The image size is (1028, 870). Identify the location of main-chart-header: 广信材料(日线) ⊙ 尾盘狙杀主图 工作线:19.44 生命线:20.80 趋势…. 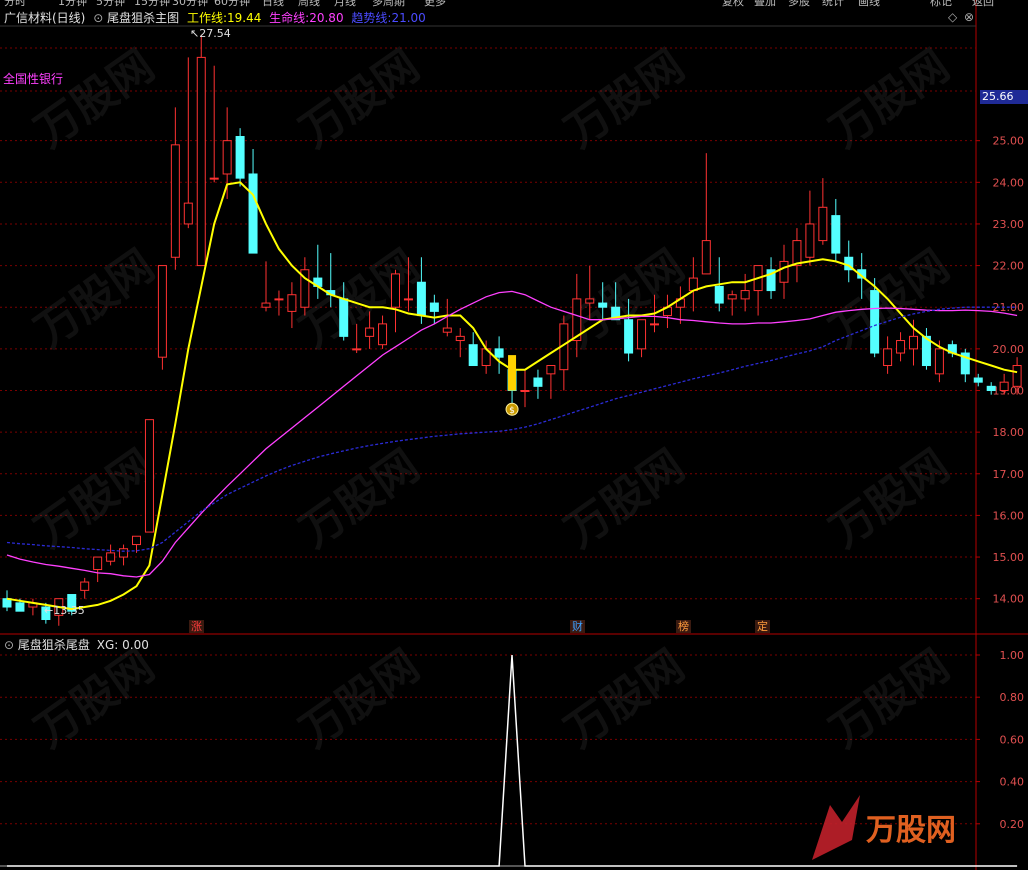
(215, 17).